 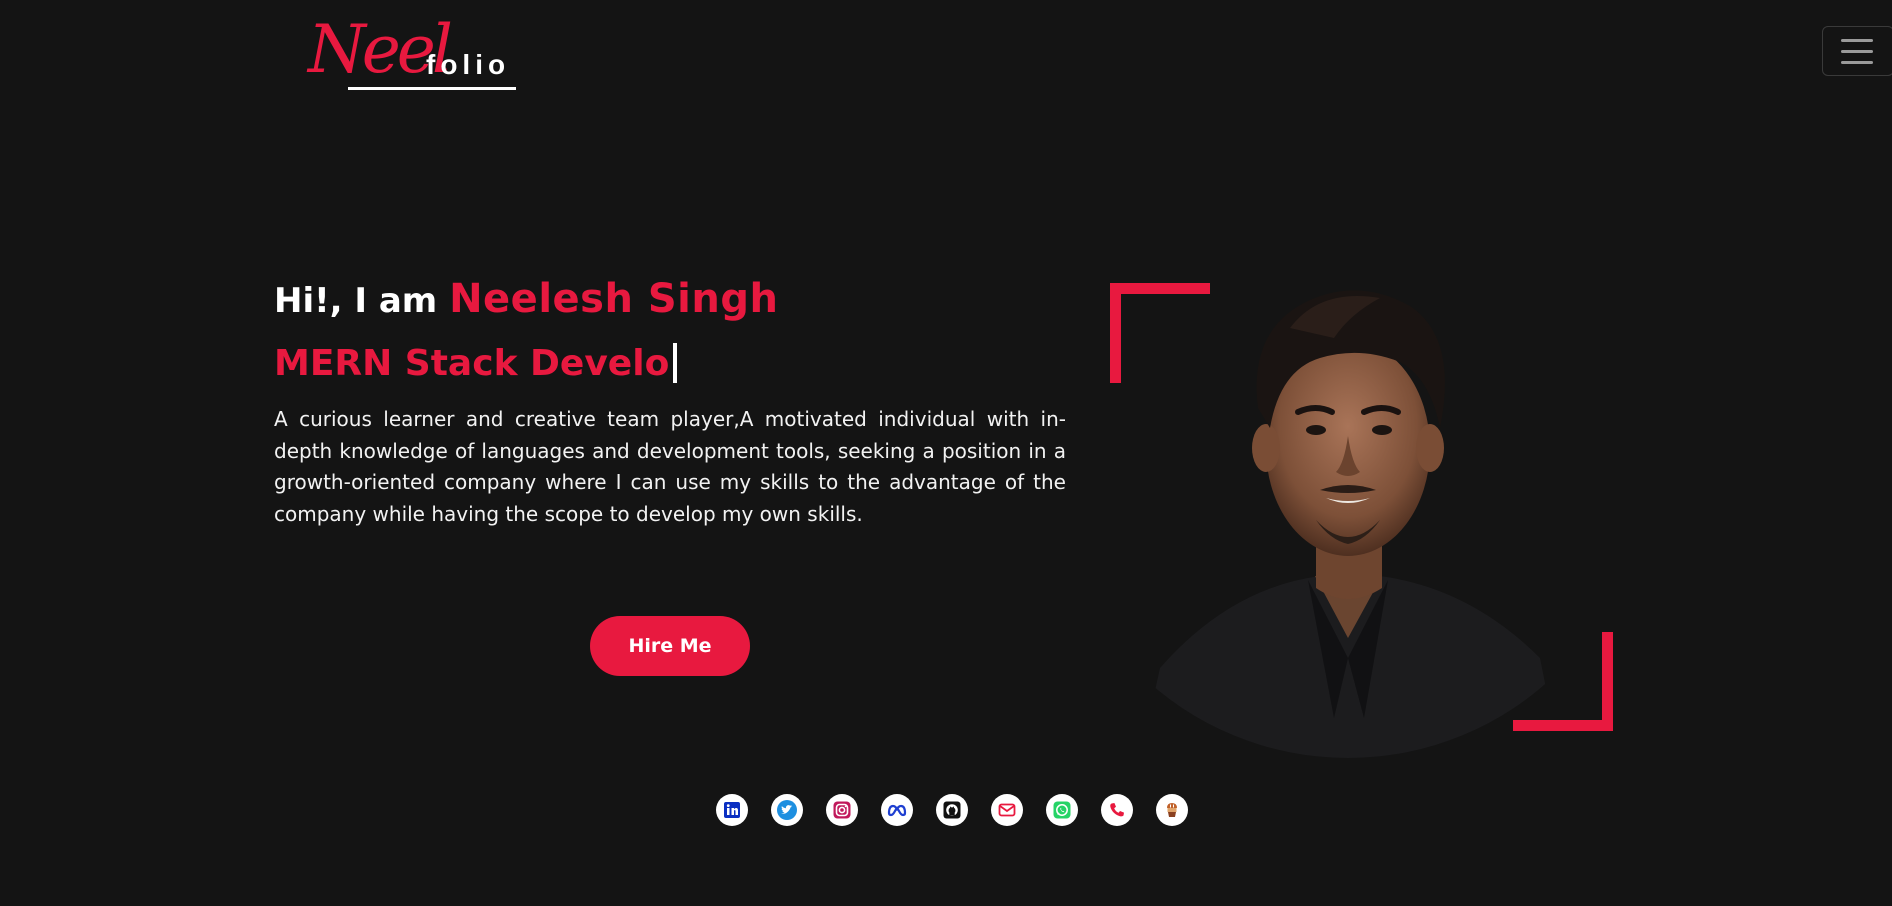 I want to click on hamburger-menu-icon, so click(x=1857, y=40).